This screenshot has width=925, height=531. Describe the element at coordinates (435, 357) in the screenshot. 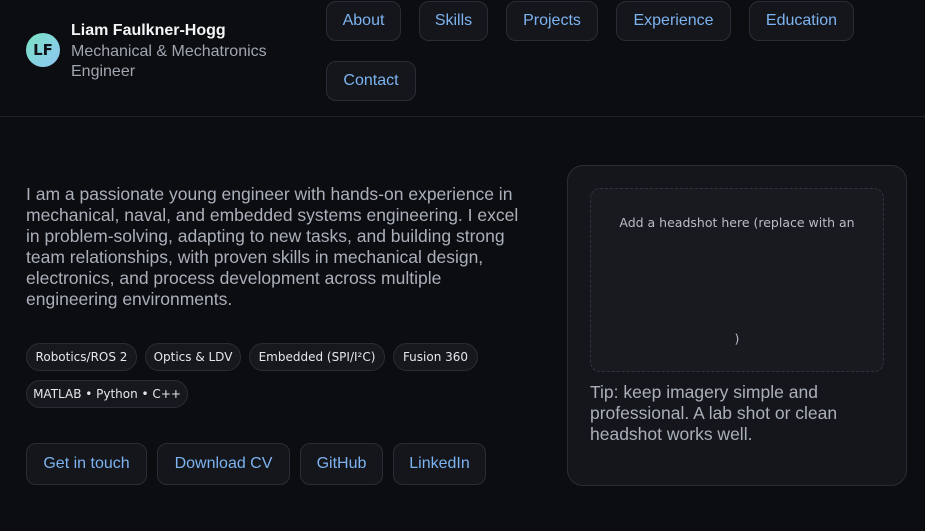

I see `skill-chip: Fusion 360` at that location.